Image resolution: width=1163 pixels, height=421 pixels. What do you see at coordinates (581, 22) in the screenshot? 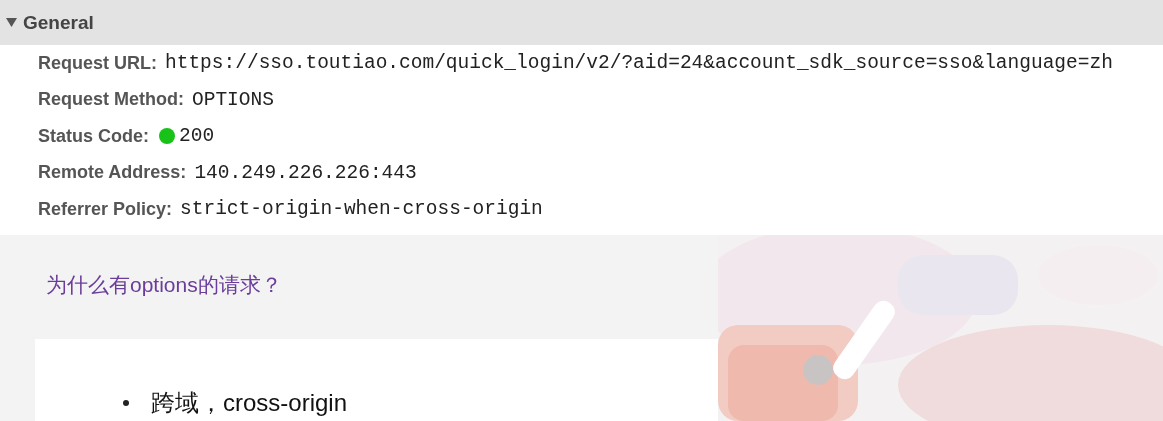
I see `section-header: General` at bounding box center [581, 22].